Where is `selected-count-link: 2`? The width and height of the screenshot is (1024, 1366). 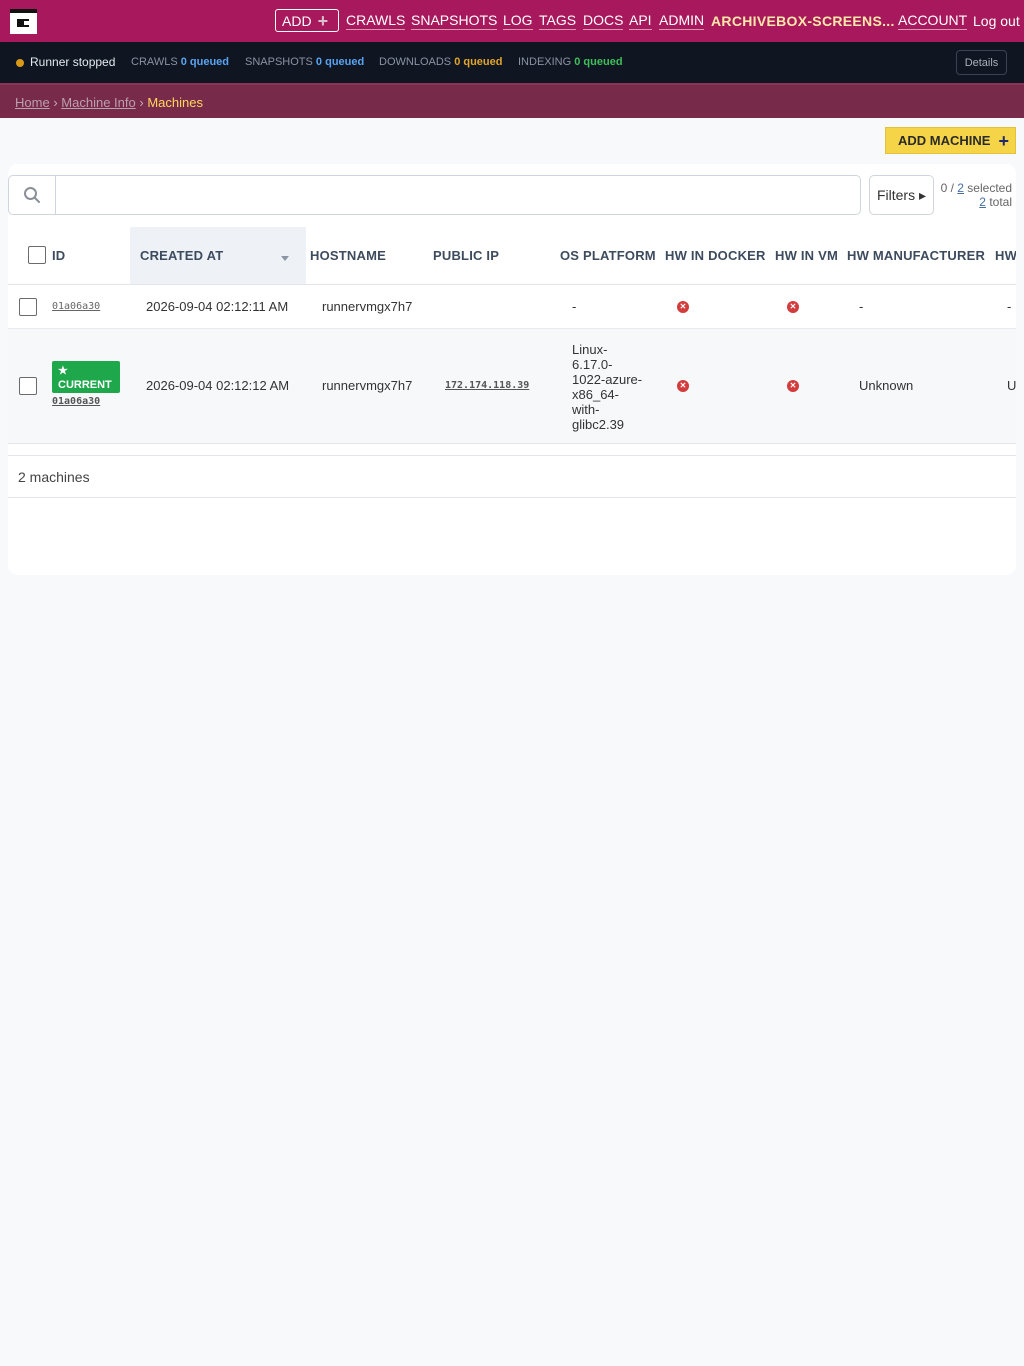
selected-count-link: 2 is located at coordinates (960, 188).